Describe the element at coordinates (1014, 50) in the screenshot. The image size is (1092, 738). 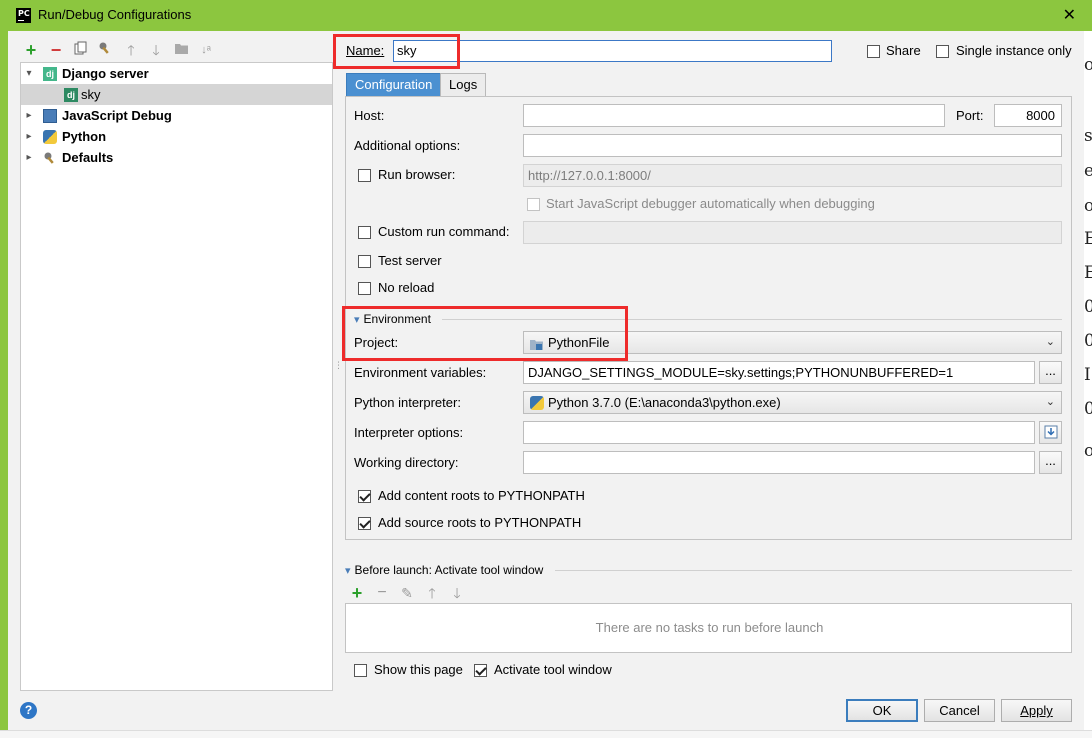
I see `single-instance-label: Single instance only` at that location.